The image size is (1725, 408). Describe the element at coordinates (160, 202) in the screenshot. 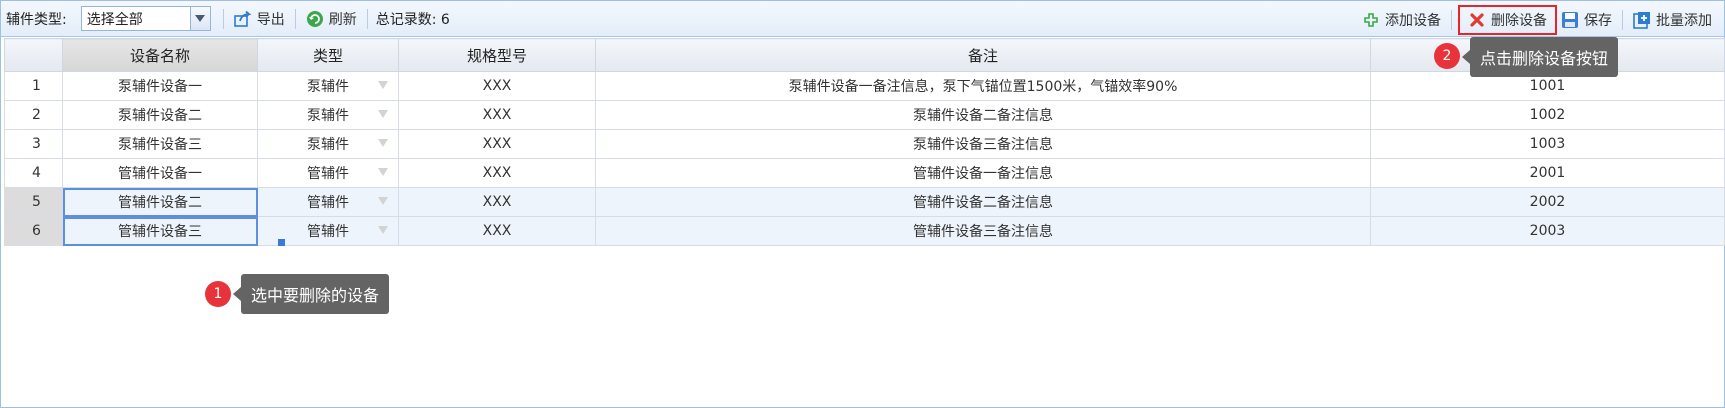

I see `cell-device-name-selected: 管辅件设备二` at that location.